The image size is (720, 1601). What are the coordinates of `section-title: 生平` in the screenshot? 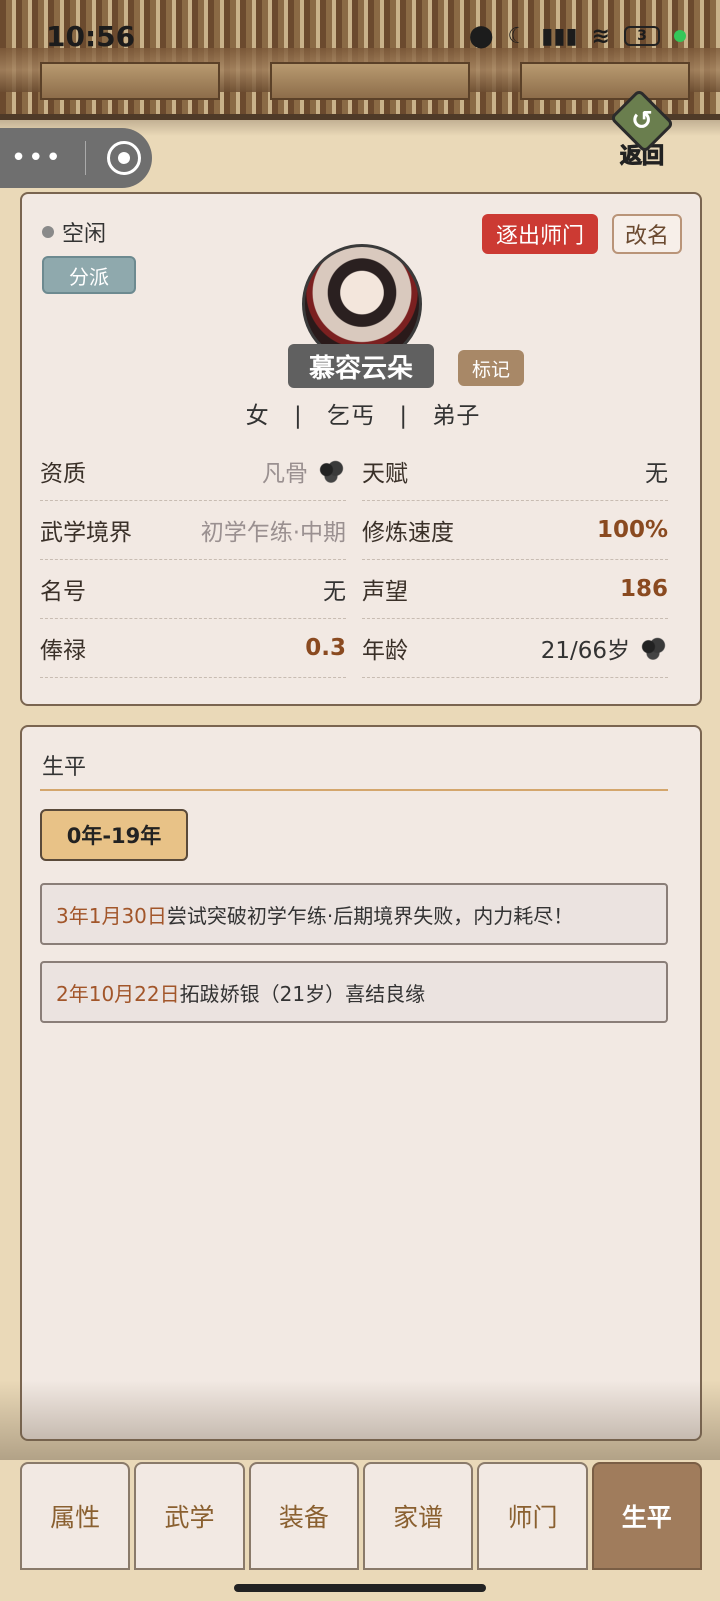 It's located at (64, 767).